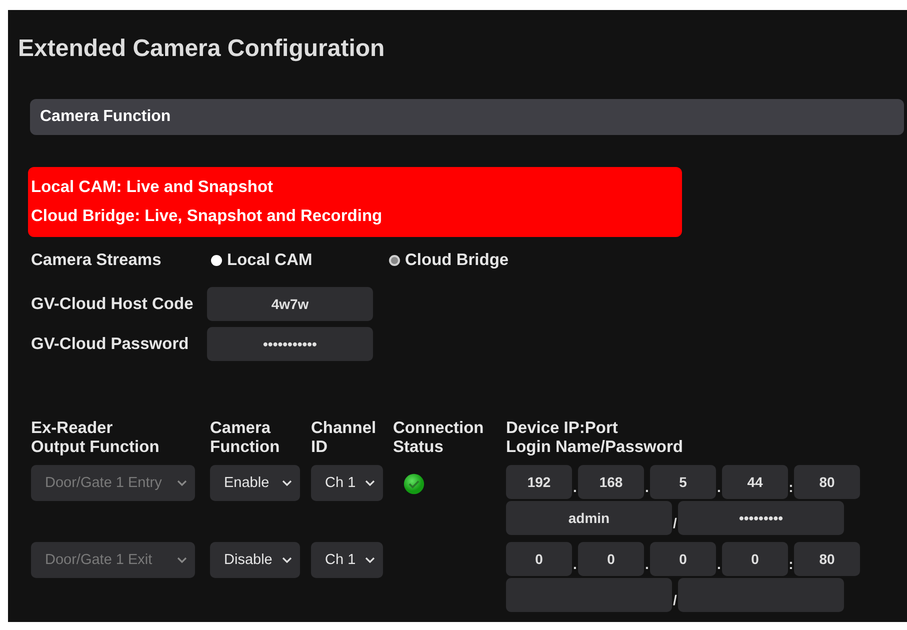  What do you see at coordinates (344, 438) in the screenshot?
I see `column-header: Channel ID` at bounding box center [344, 438].